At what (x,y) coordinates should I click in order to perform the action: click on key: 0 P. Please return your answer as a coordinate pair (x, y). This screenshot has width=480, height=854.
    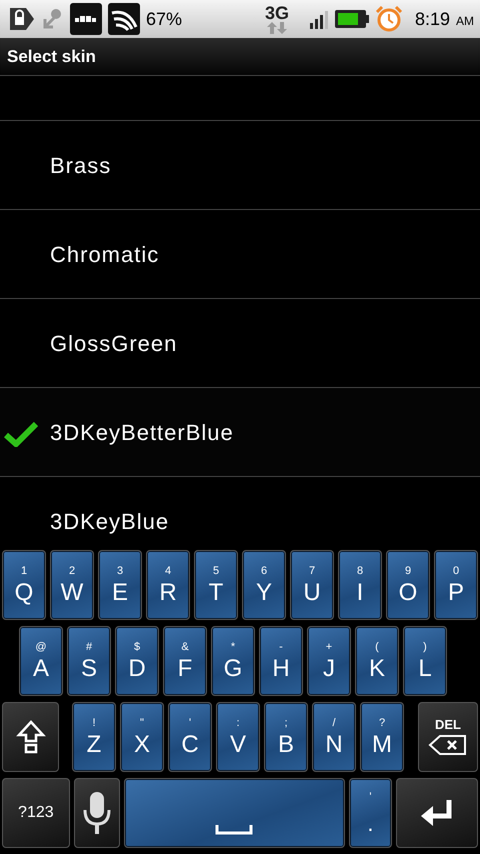
    Looking at the image, I should click on (456, 585).